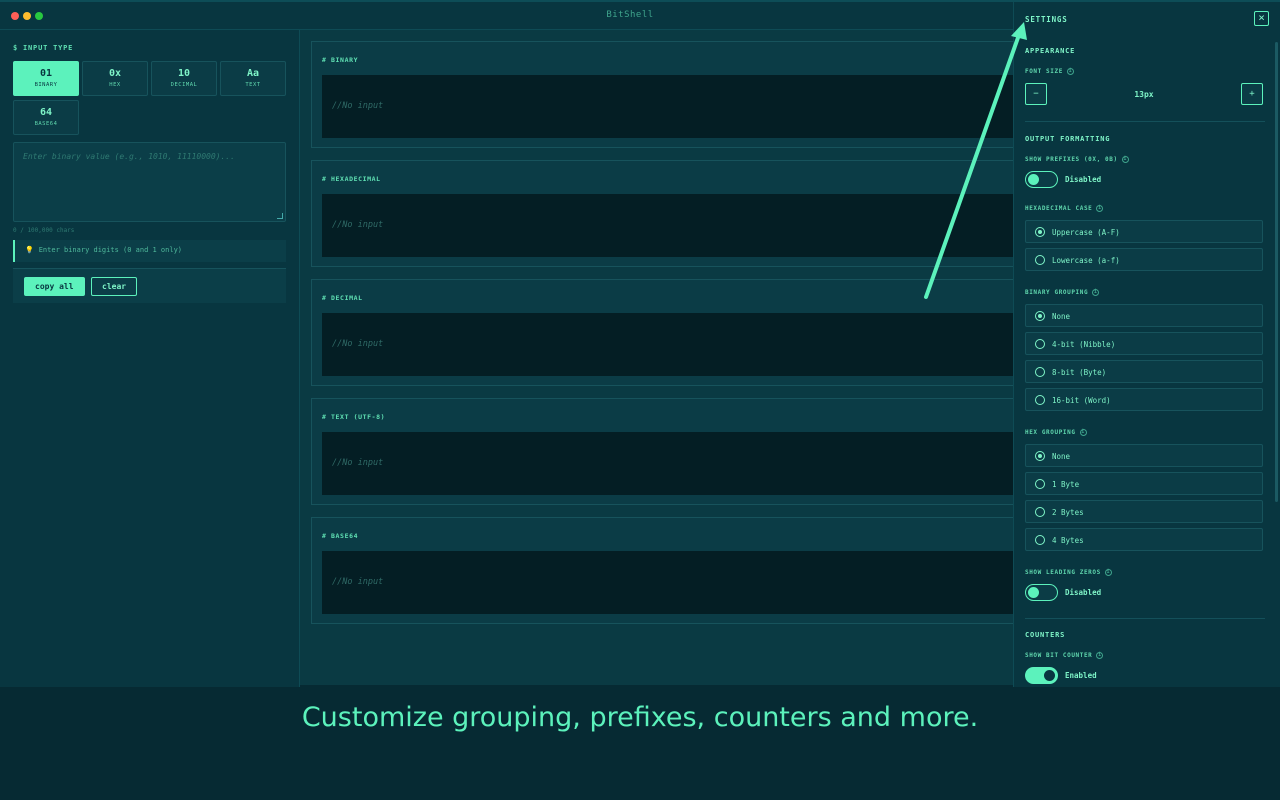  I want to click on show-prefixes-label: SHOW PREFIXES (0X, 0B) i, so click(1077, 159).